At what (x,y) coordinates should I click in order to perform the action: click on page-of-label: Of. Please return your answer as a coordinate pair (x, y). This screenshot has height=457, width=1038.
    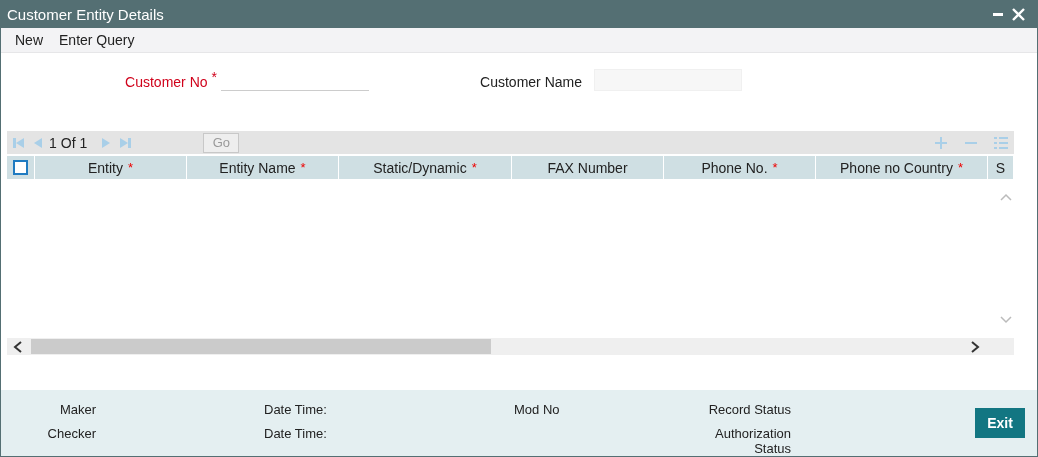
    Looking at the image, I should click on (68, 142).